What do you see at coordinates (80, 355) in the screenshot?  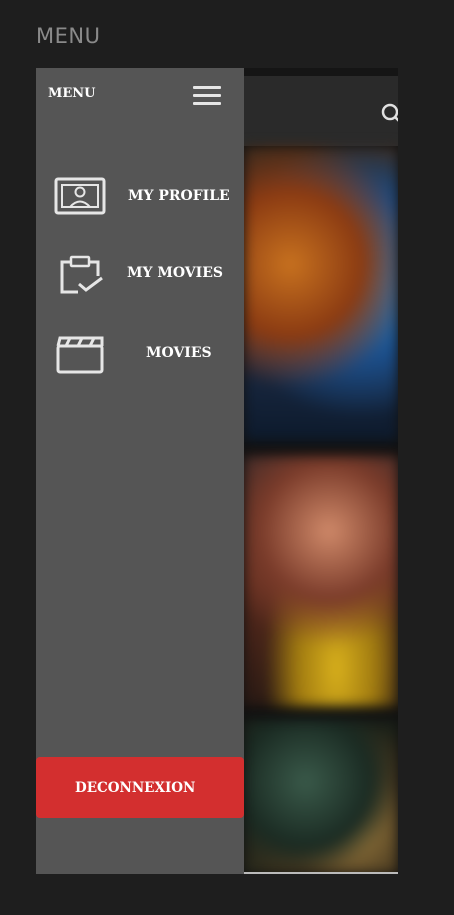 I see `clapperboard-icon` at bounding box center [80, 355].